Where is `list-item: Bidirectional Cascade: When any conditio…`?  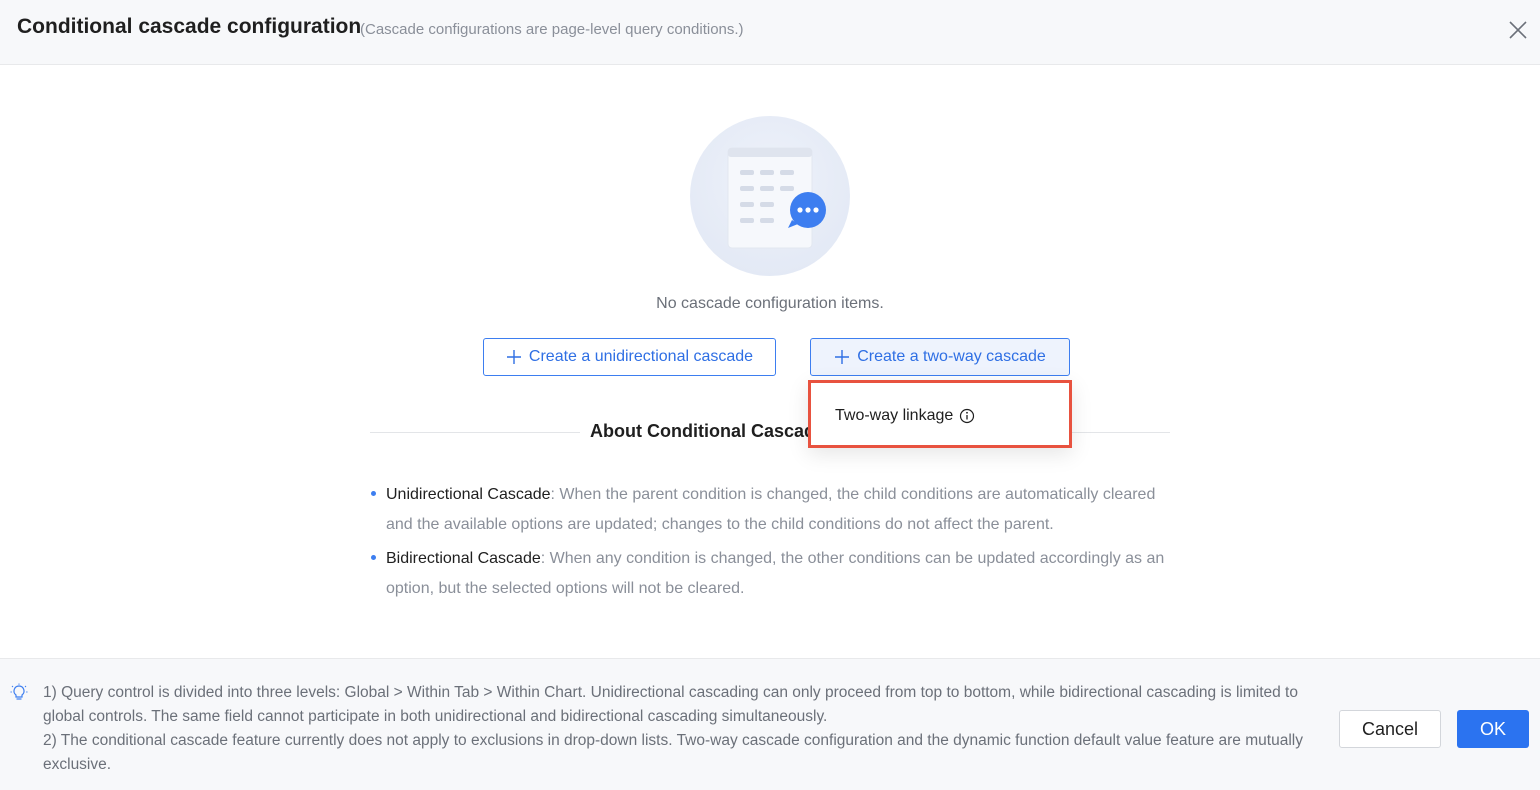
list-item: Bidirectional Cascade: When any conditio… is located at coordinates (770, 574).